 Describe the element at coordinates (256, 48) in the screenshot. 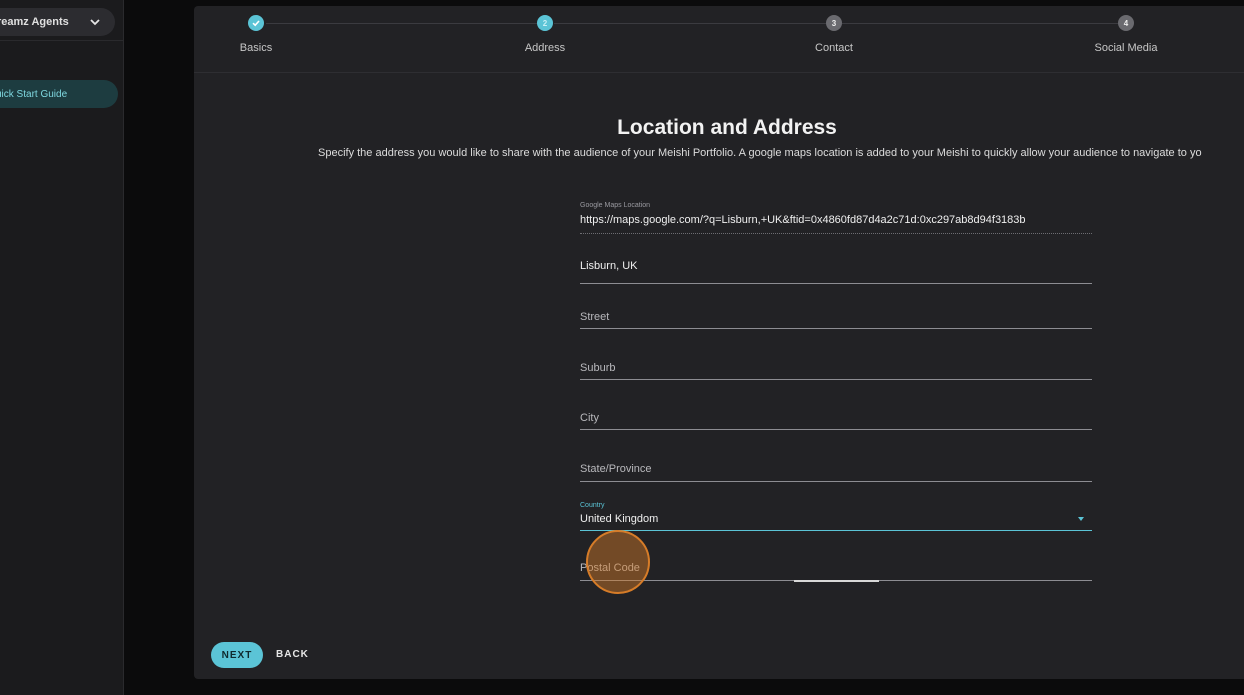

I see `step-label: Basics` at that location.